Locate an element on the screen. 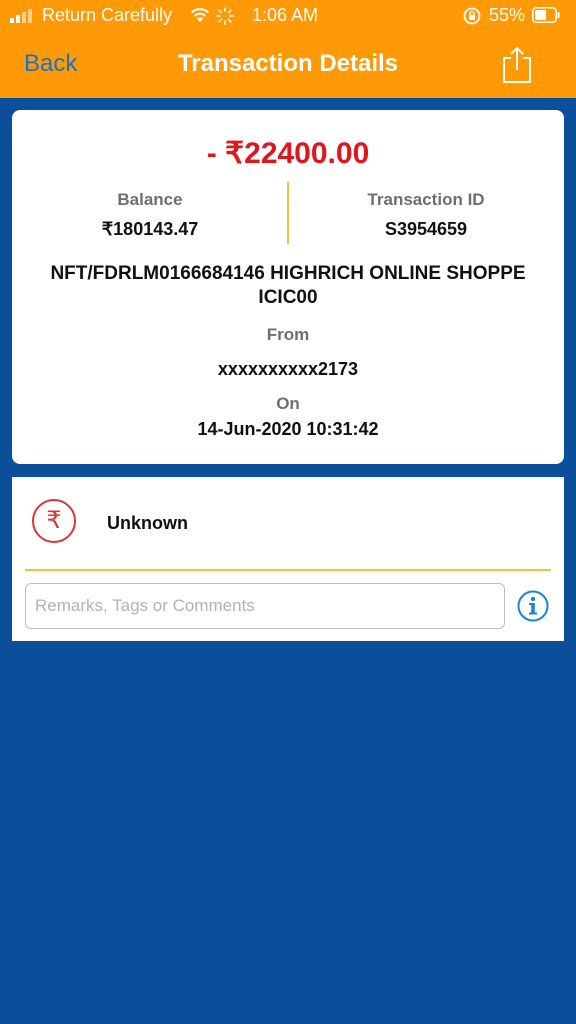 The image size is (576, 1024). status-bar: Return Carefully 1:06 AM 55% is located at coordinates (288, 16).